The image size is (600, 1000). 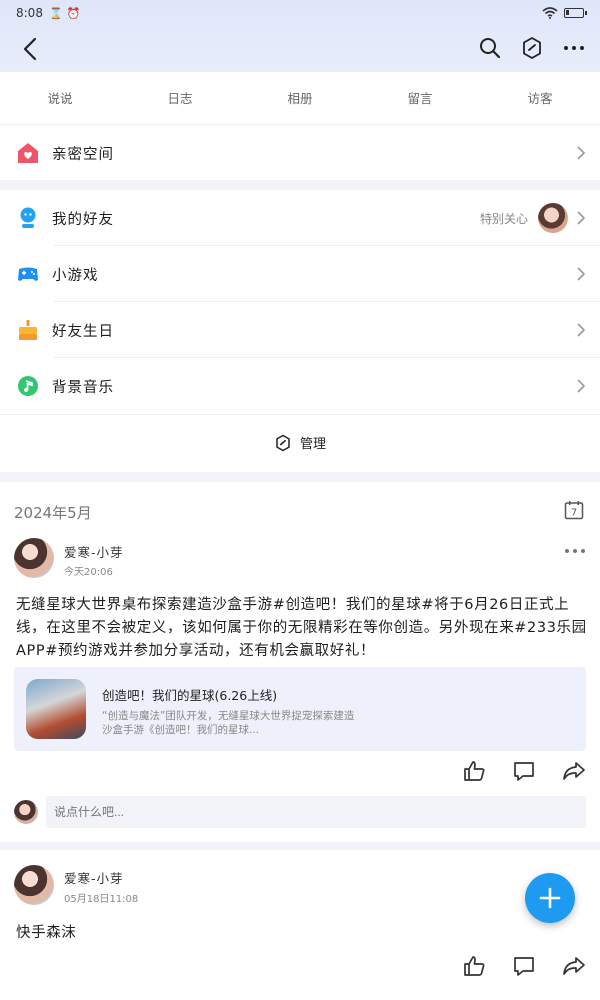 What do you see at coordinates (316, 812) in the screenshot?
I see `comment-input` at bounding box center [316, 812].